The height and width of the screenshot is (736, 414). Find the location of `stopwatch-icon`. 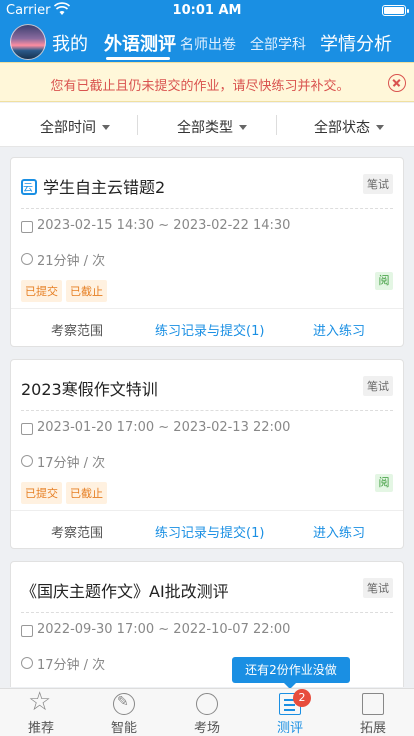

stopwatch-icon is located at coordinates (207, 704).